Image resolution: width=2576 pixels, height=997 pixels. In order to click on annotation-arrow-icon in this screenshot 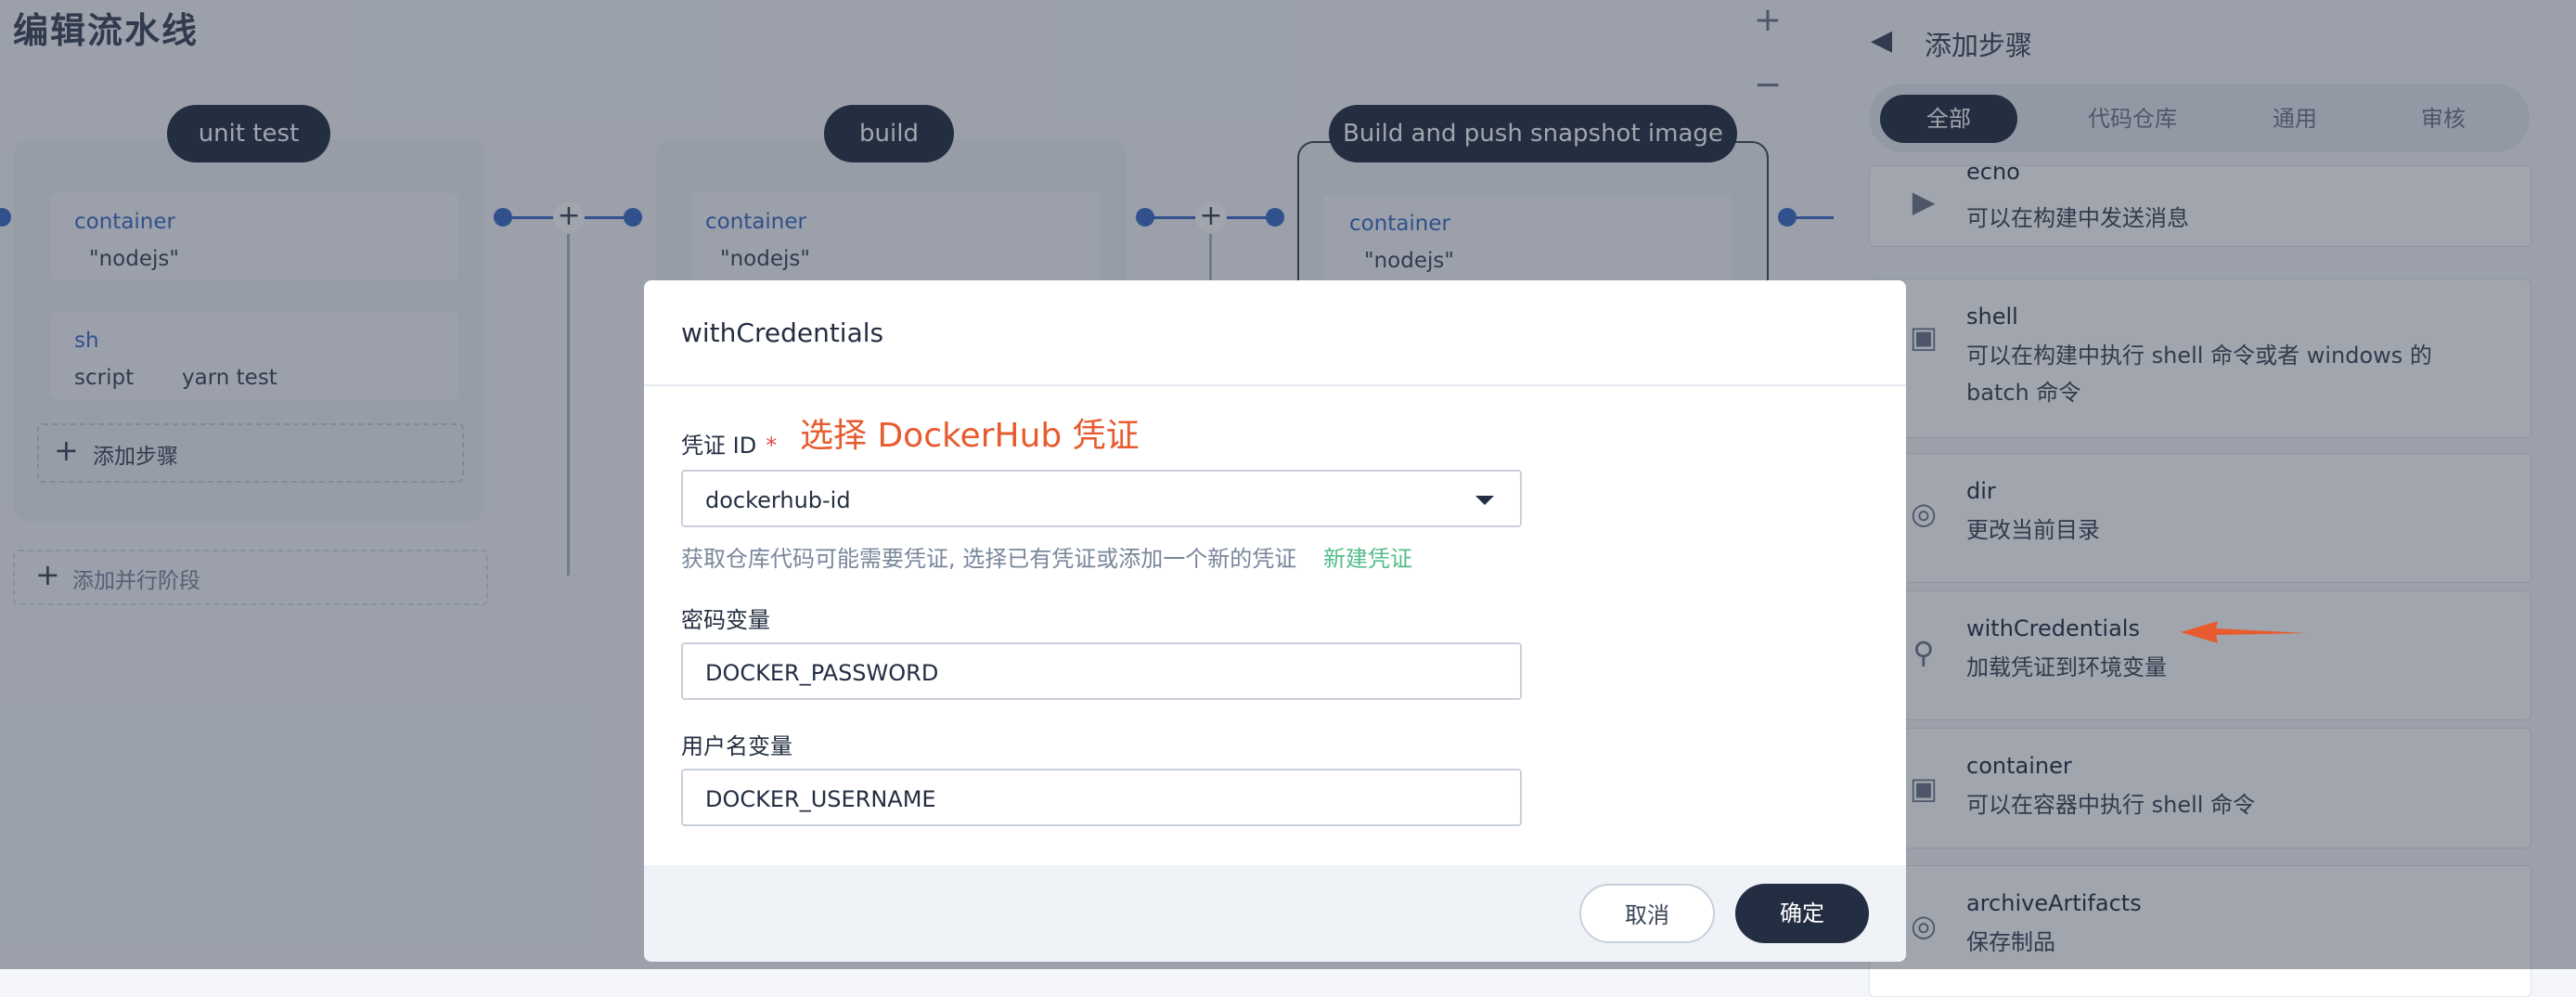, I will do `click(2243, 632)`.